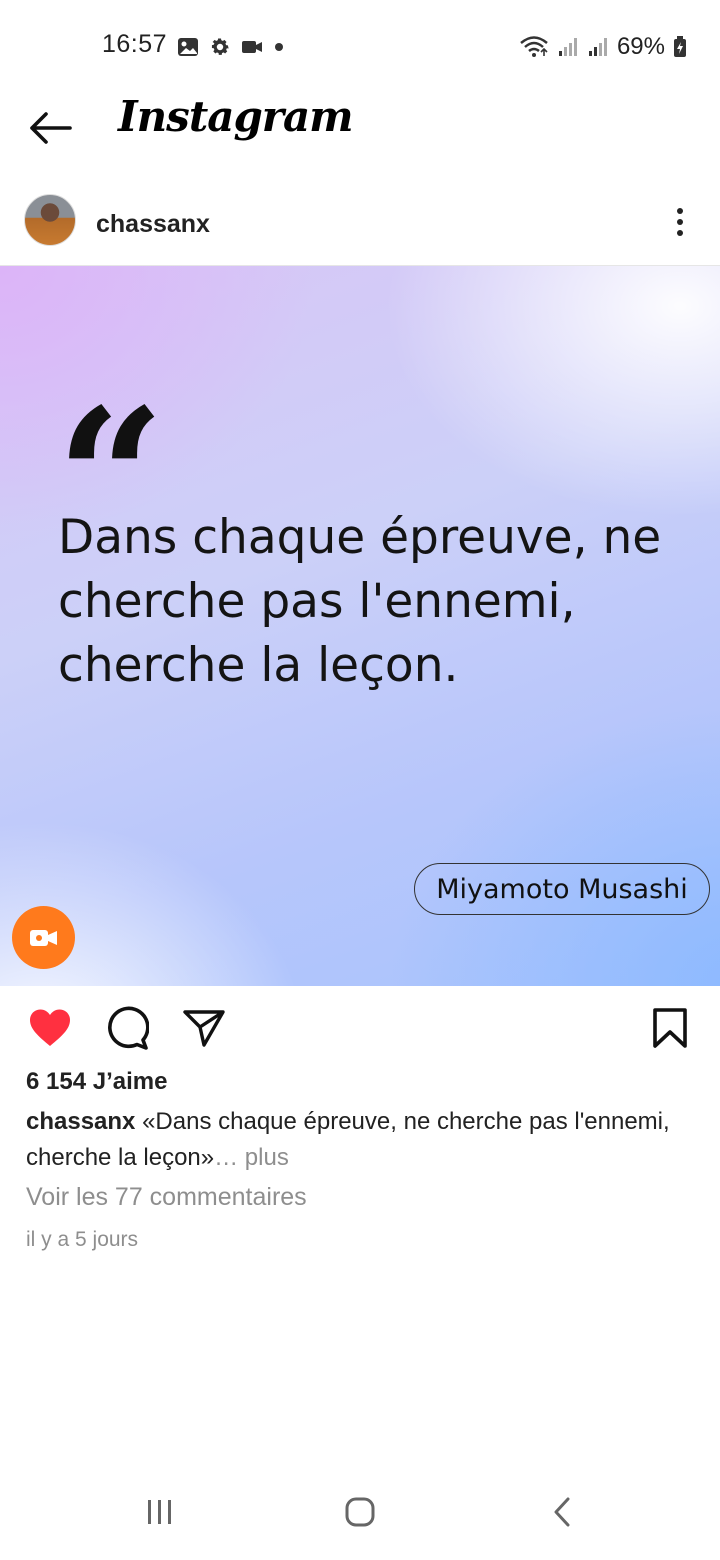 The width and height of the screenshot is (720, 1560). I want to click on status-time: 16:57, so click(135, 44).